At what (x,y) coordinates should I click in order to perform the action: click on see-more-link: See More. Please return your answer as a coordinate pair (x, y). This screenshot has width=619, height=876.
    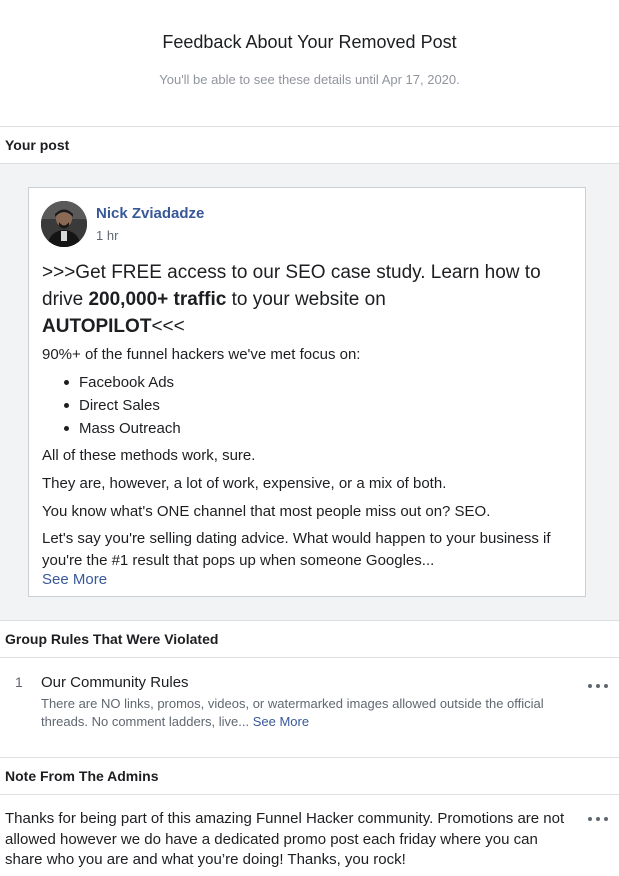
    Looking at the image, I should click on (74, 579).